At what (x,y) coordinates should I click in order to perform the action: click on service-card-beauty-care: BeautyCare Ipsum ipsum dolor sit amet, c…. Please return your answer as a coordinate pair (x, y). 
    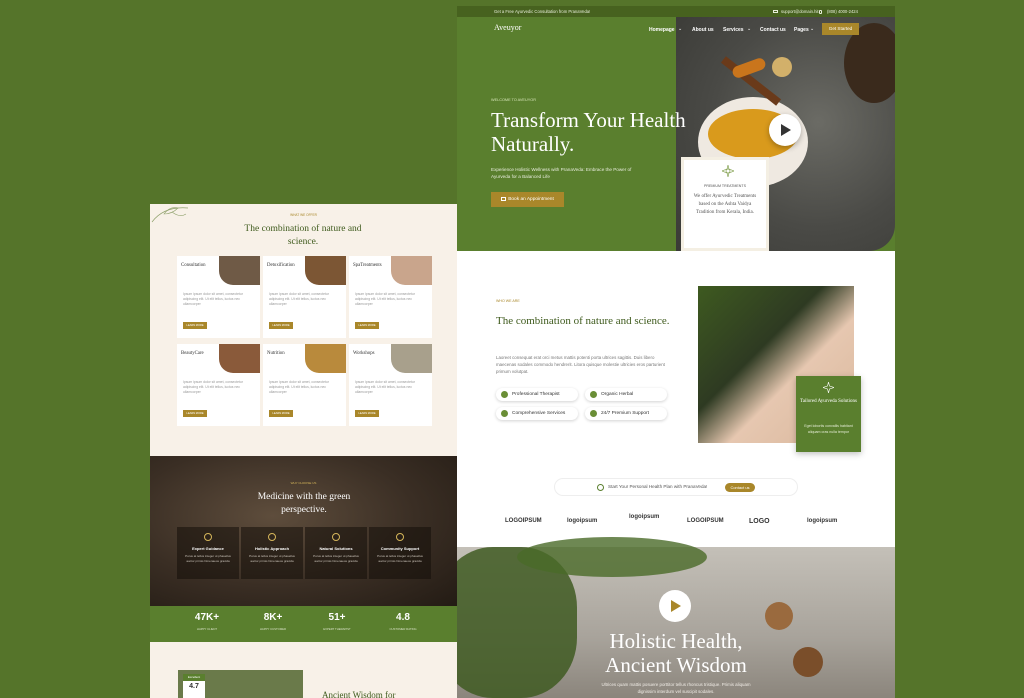
    Looking at the image, I should click on (218, 385).